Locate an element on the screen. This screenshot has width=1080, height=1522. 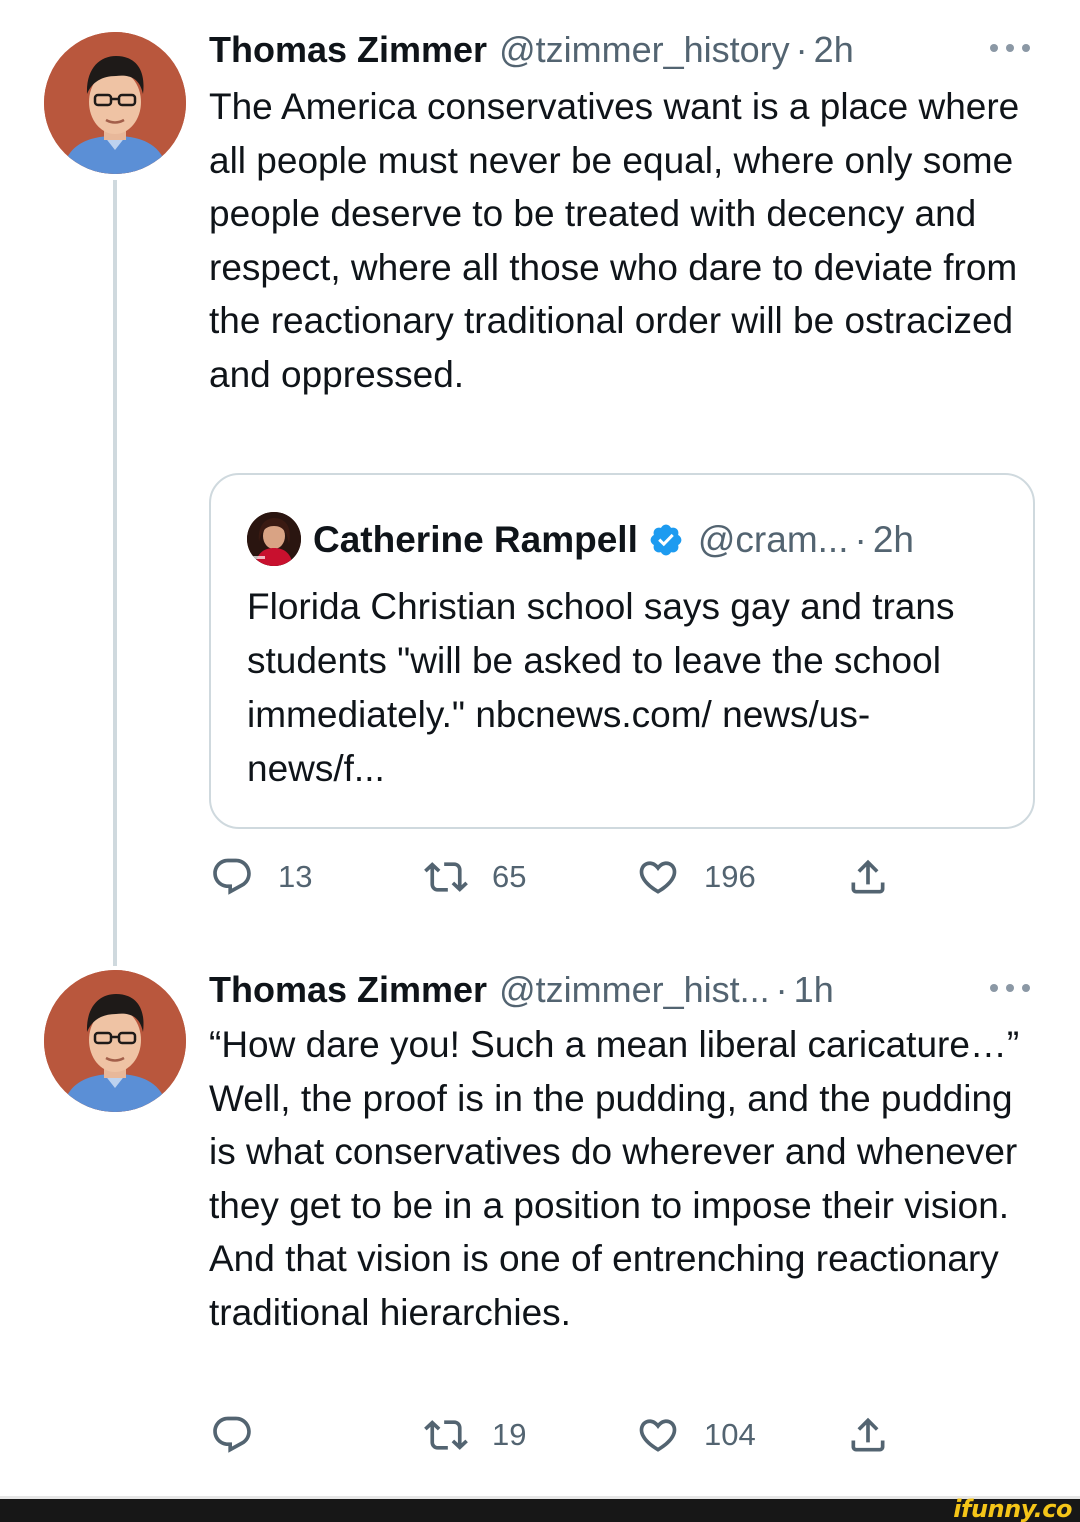
retweet-count: 65 is located at coordinates (509, 876).